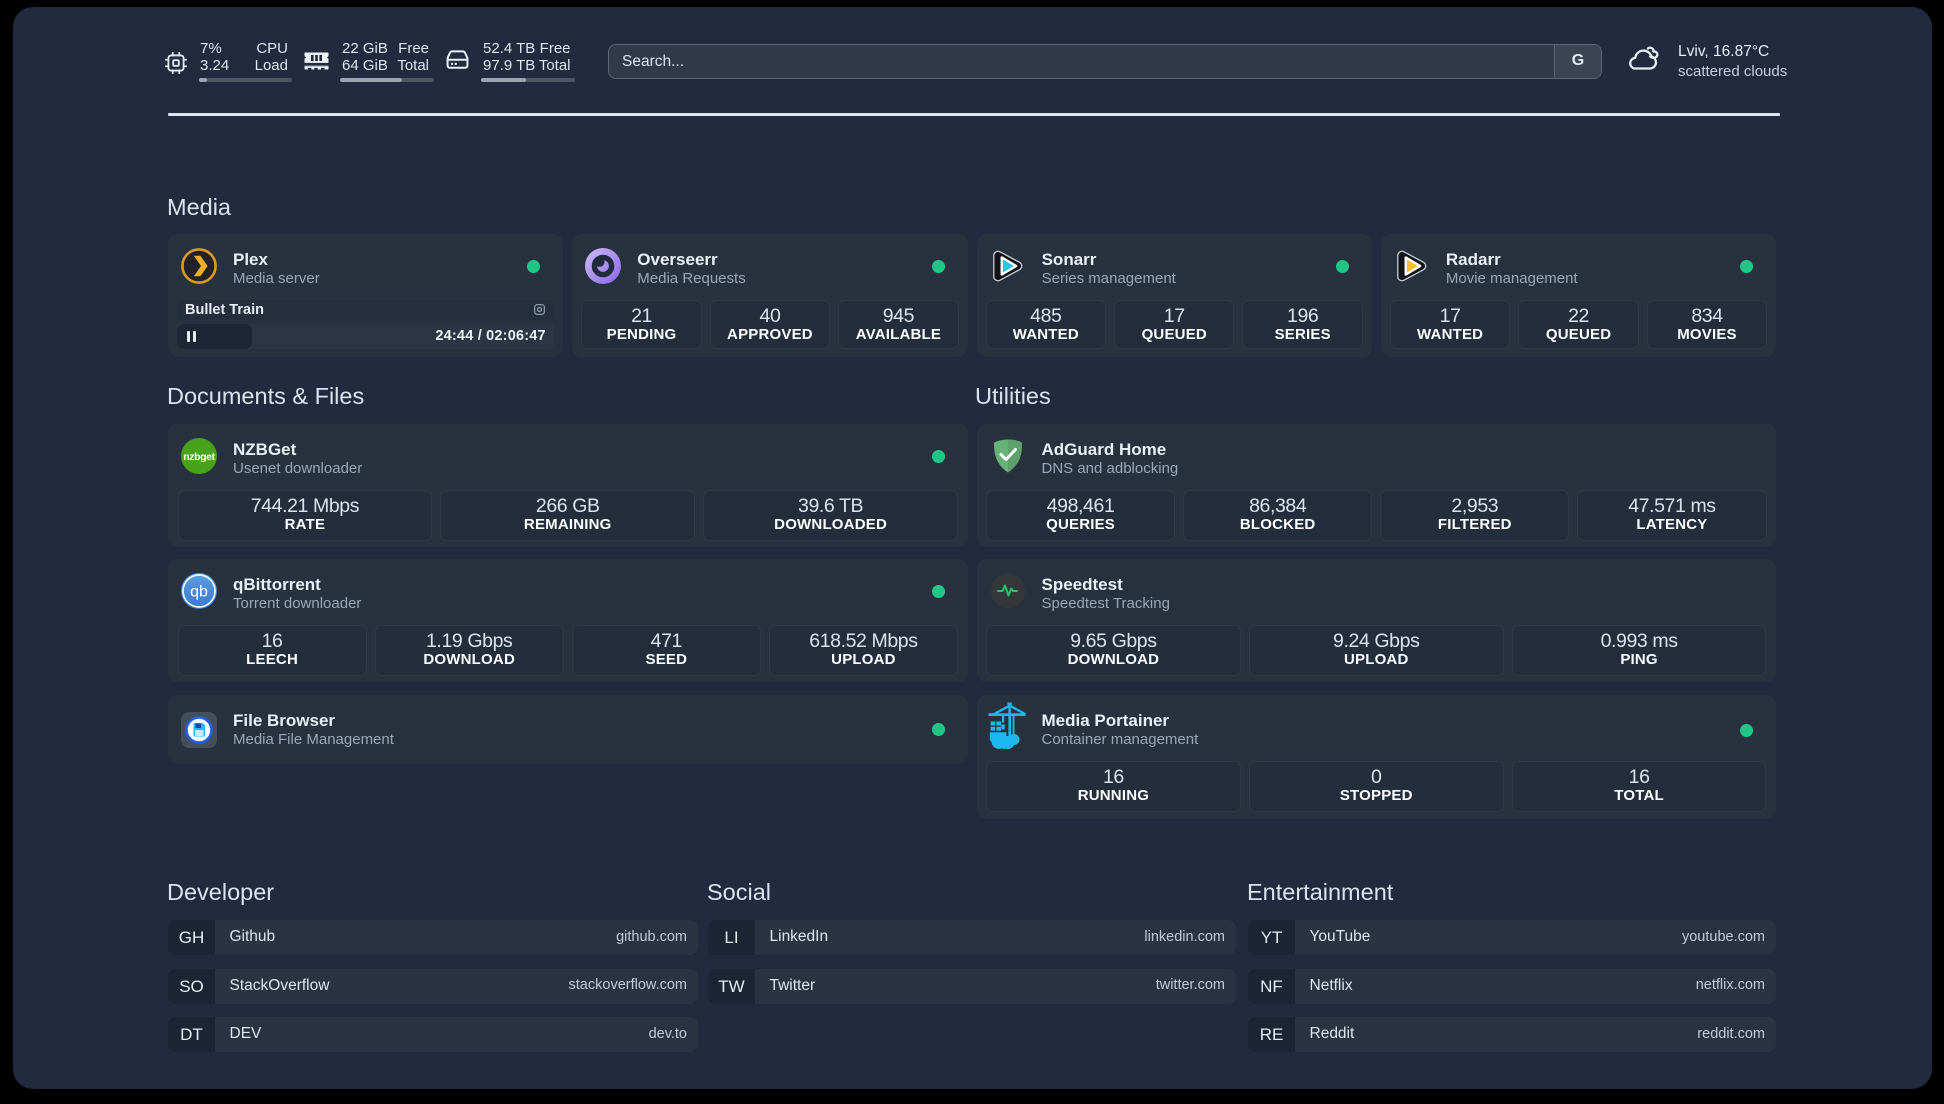 This screenshot has height=1104, width=1944. What do you see at coordinates (199, 457) in the screenshot?
I see `svg-text: nzbget` at bounding box center [199, 457].